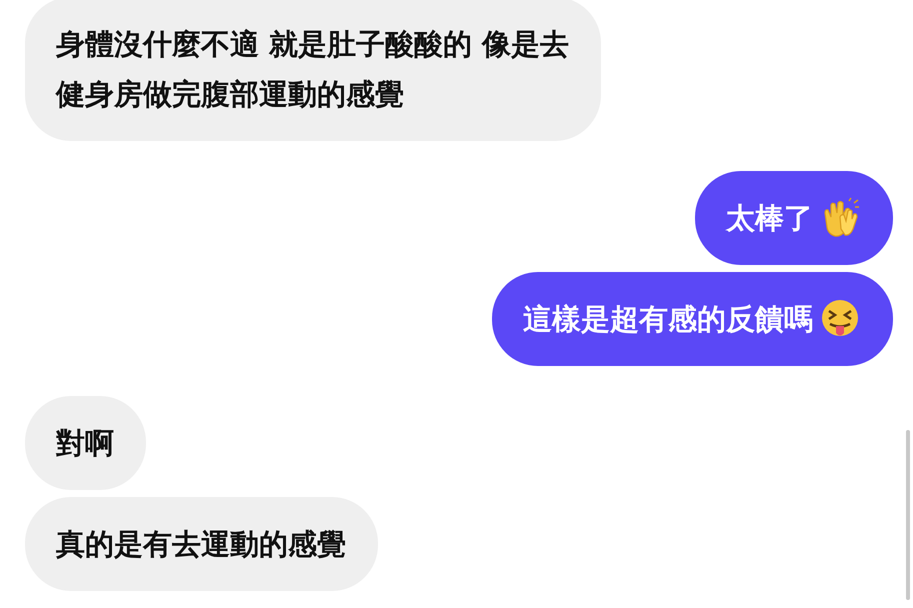 The height and width of the screenshot is (608, 913). Describe the element at coordinates (668, 319) in the screenshot. I see `message-text: 這樣是超有感的反饋嗎` at that location.